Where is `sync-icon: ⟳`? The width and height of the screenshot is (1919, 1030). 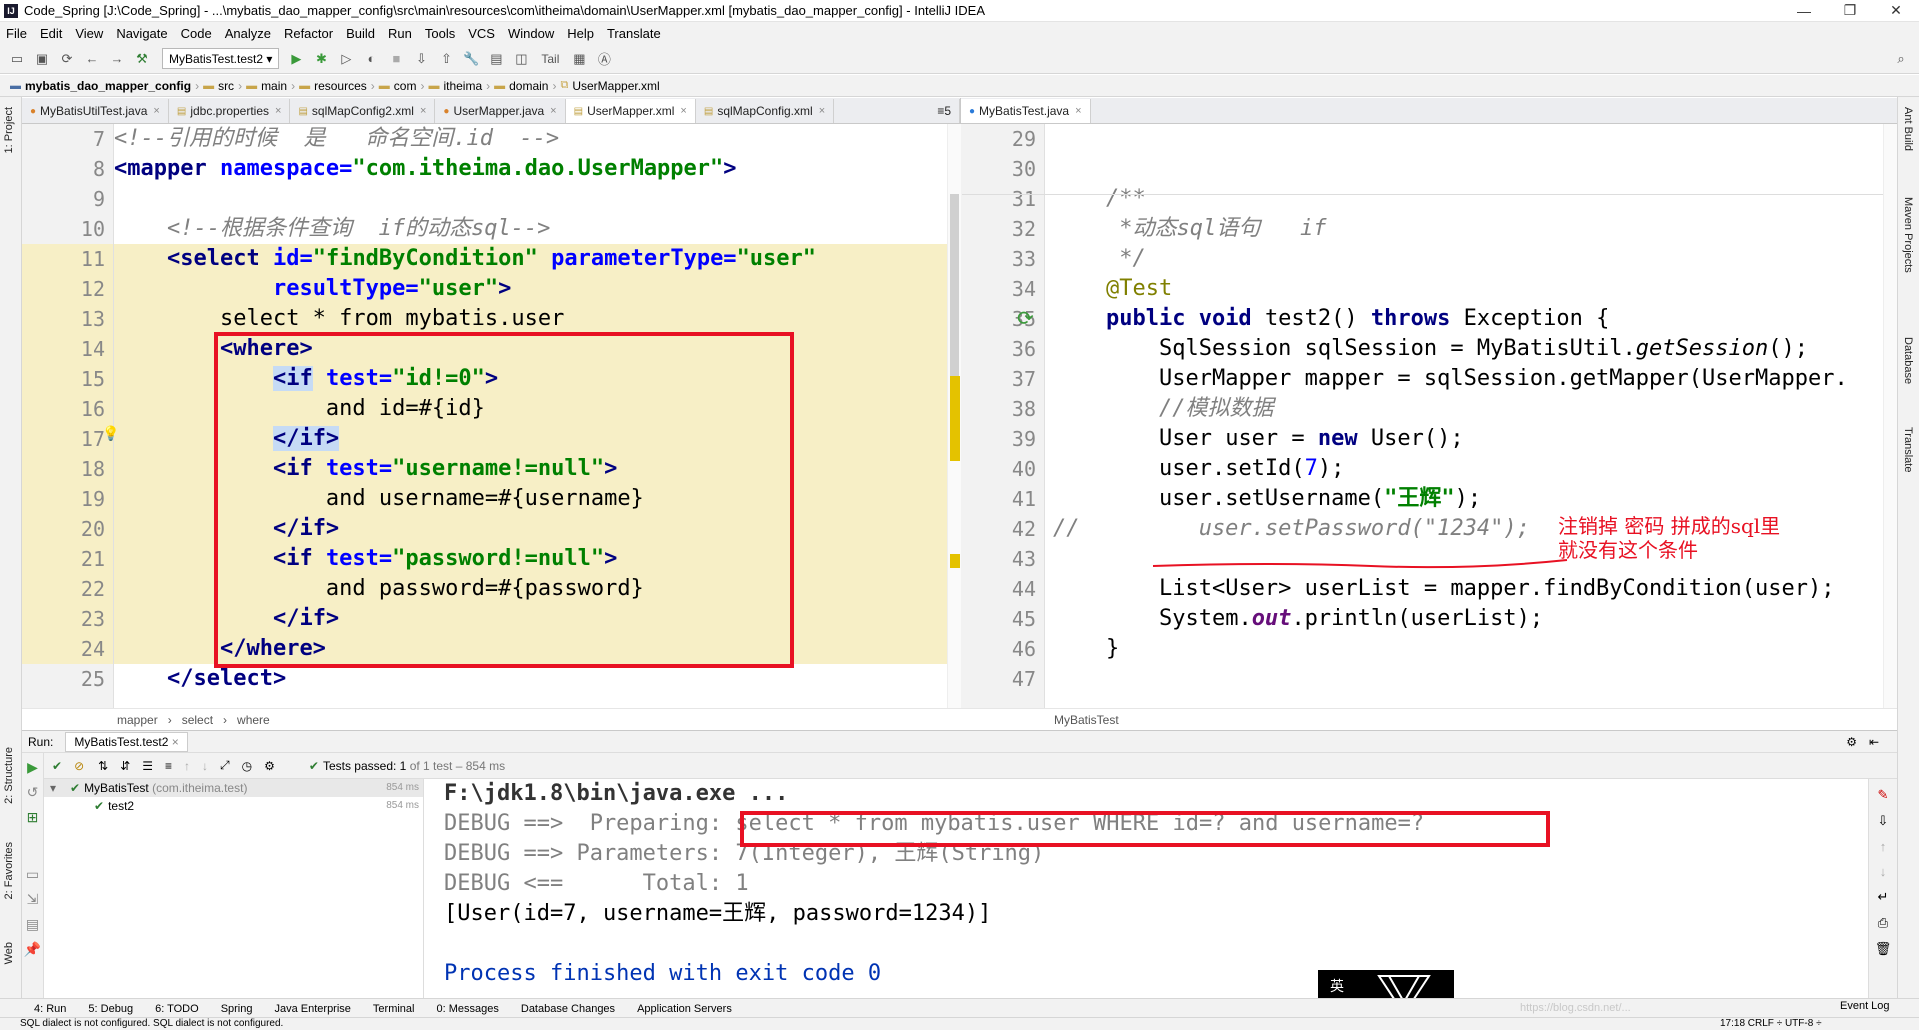
sync-icon: ⟳ is located at coordinates (67, 59).